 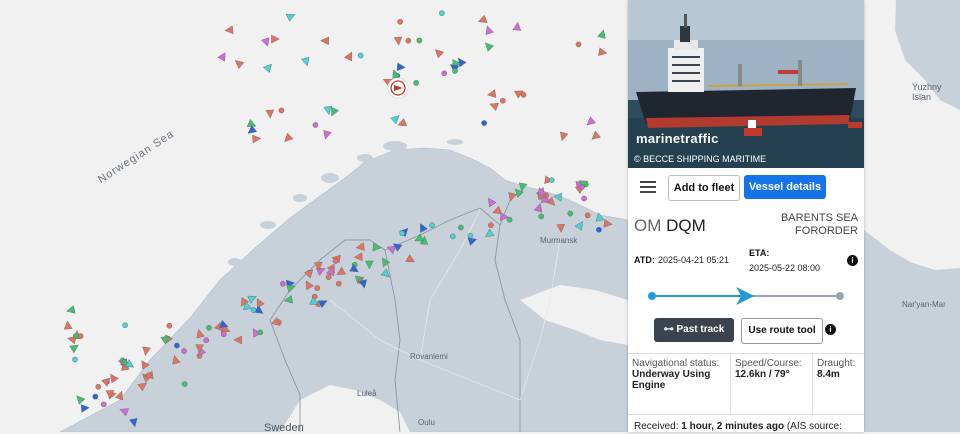 What do you see at coordinates (828, 374) in the screenshot?
I see `draught-value: 8.4m` at bounding box center [828, 374].